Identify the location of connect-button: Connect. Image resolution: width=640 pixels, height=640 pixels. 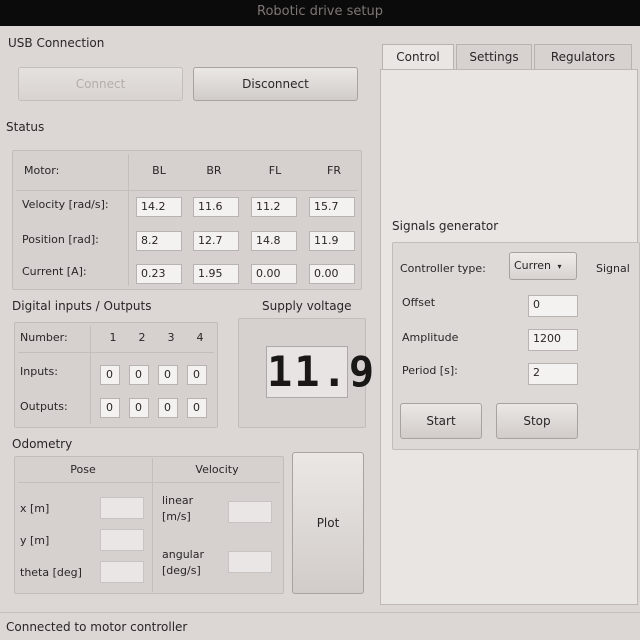
(100, 84).